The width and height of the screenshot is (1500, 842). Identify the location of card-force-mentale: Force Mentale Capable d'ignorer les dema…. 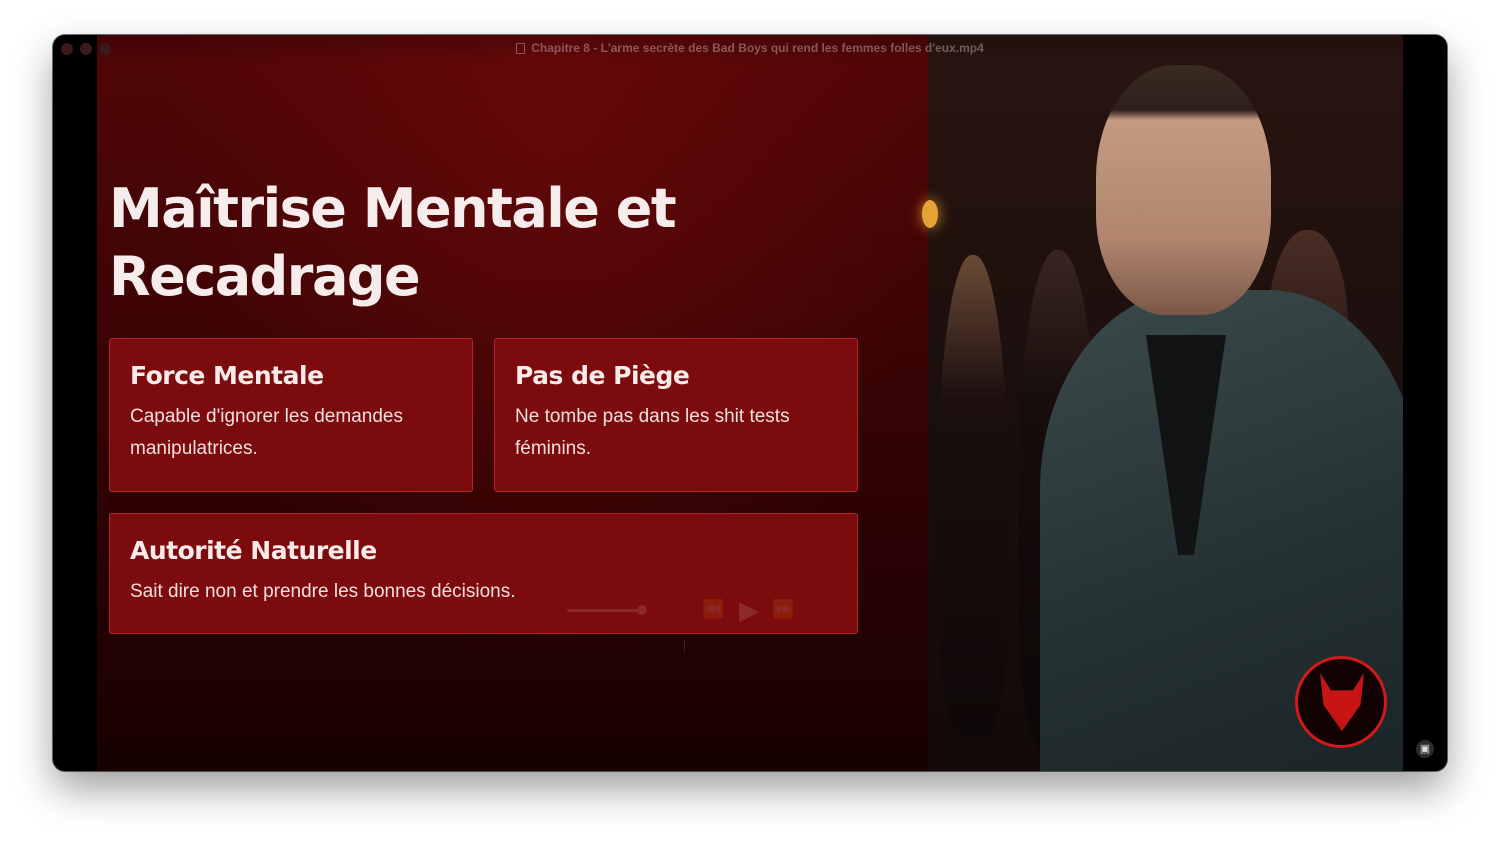
(291, 415).